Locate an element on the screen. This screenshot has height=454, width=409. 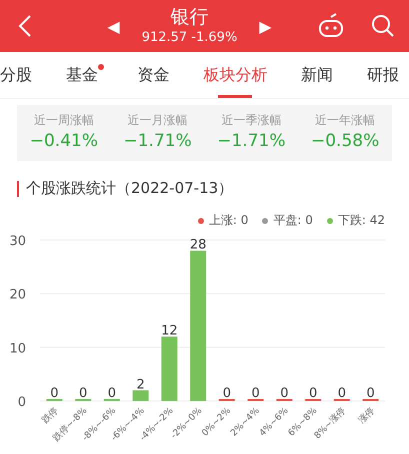
stat-label: 近一年涨幅 is located at coordinates (345, 120).